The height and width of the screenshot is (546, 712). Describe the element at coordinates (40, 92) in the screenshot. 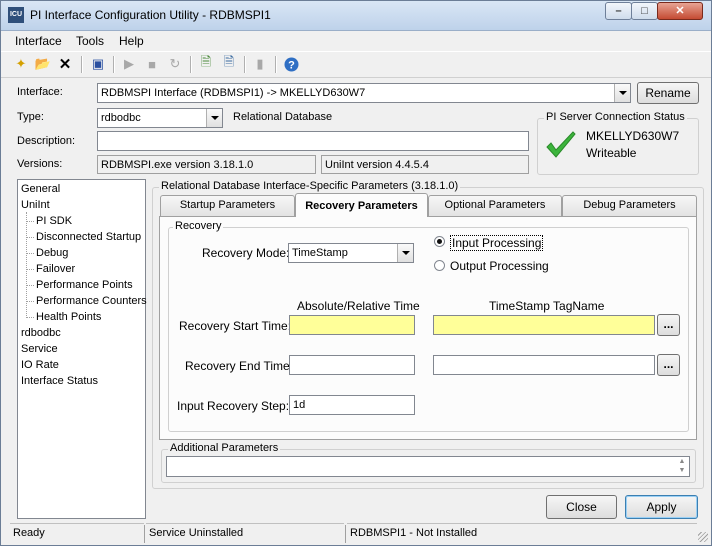

I see `interface-label: Interface:` at that location.